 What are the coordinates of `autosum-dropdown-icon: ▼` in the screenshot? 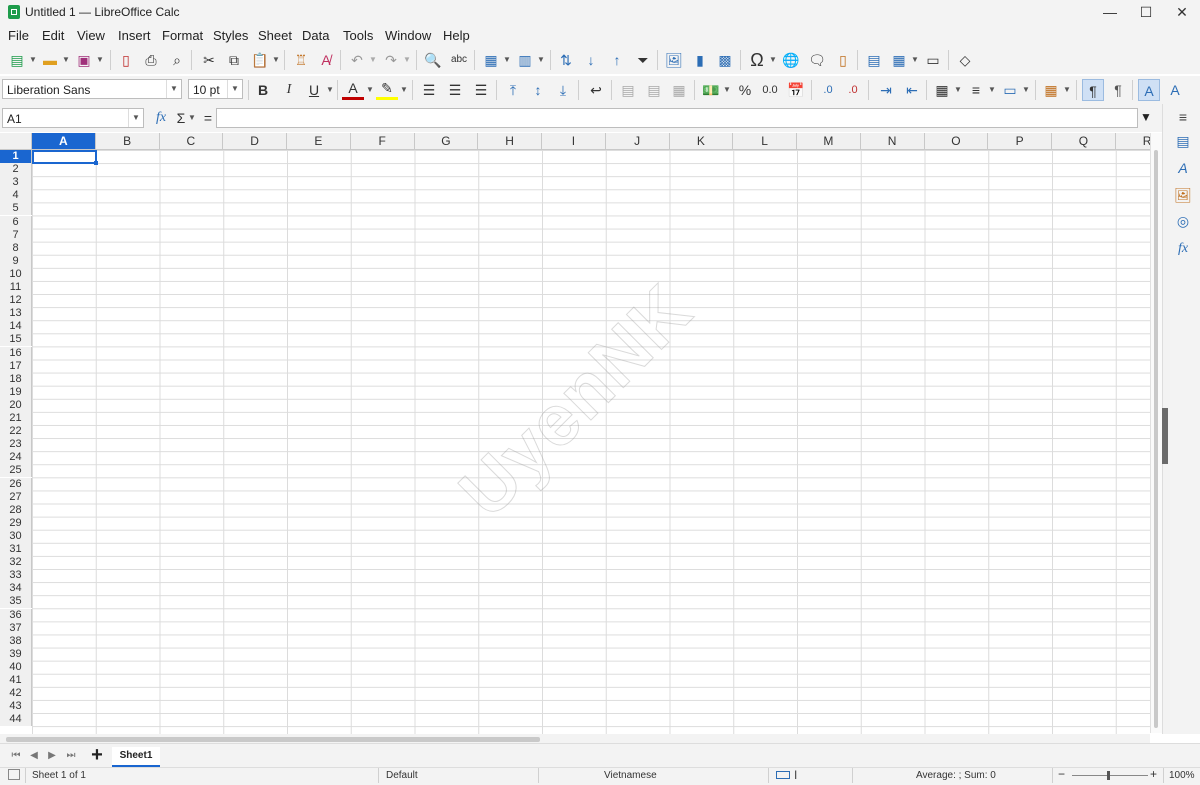 It's located at (192, 118).